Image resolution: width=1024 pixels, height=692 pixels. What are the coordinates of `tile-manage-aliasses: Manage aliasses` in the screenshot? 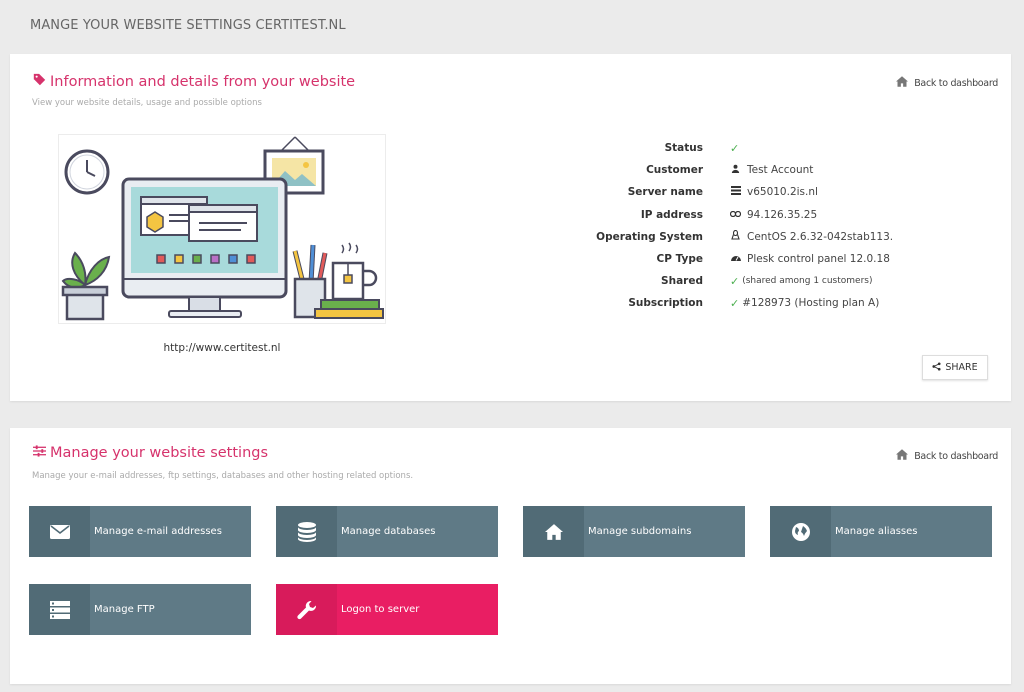 It's located at (881, 531).